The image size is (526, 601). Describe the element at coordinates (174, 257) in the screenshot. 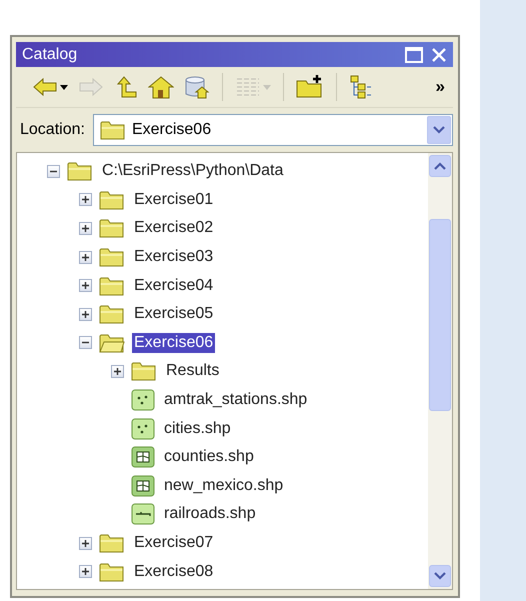

I see `tree-item: Exercise03` at that location.